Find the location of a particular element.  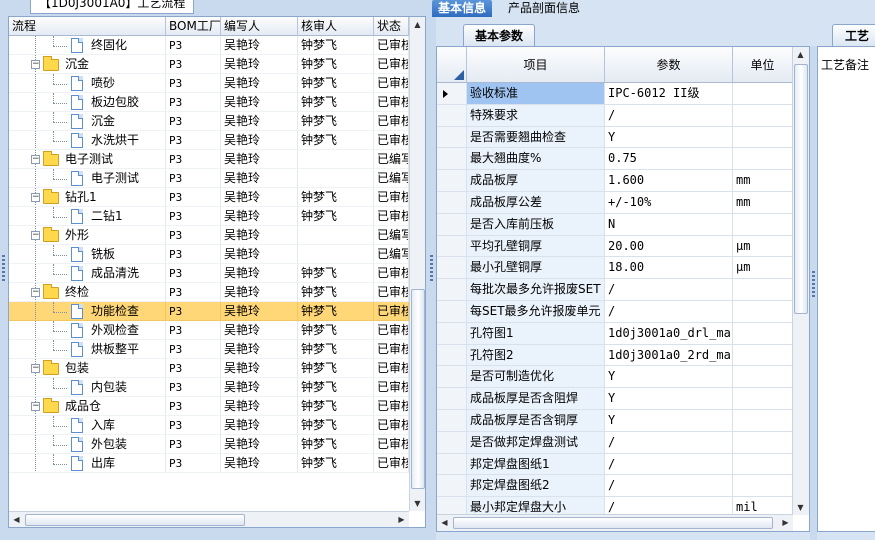

left-horizontal-scrollbar: ◀ ▶ is located at coordinates (209, 519).